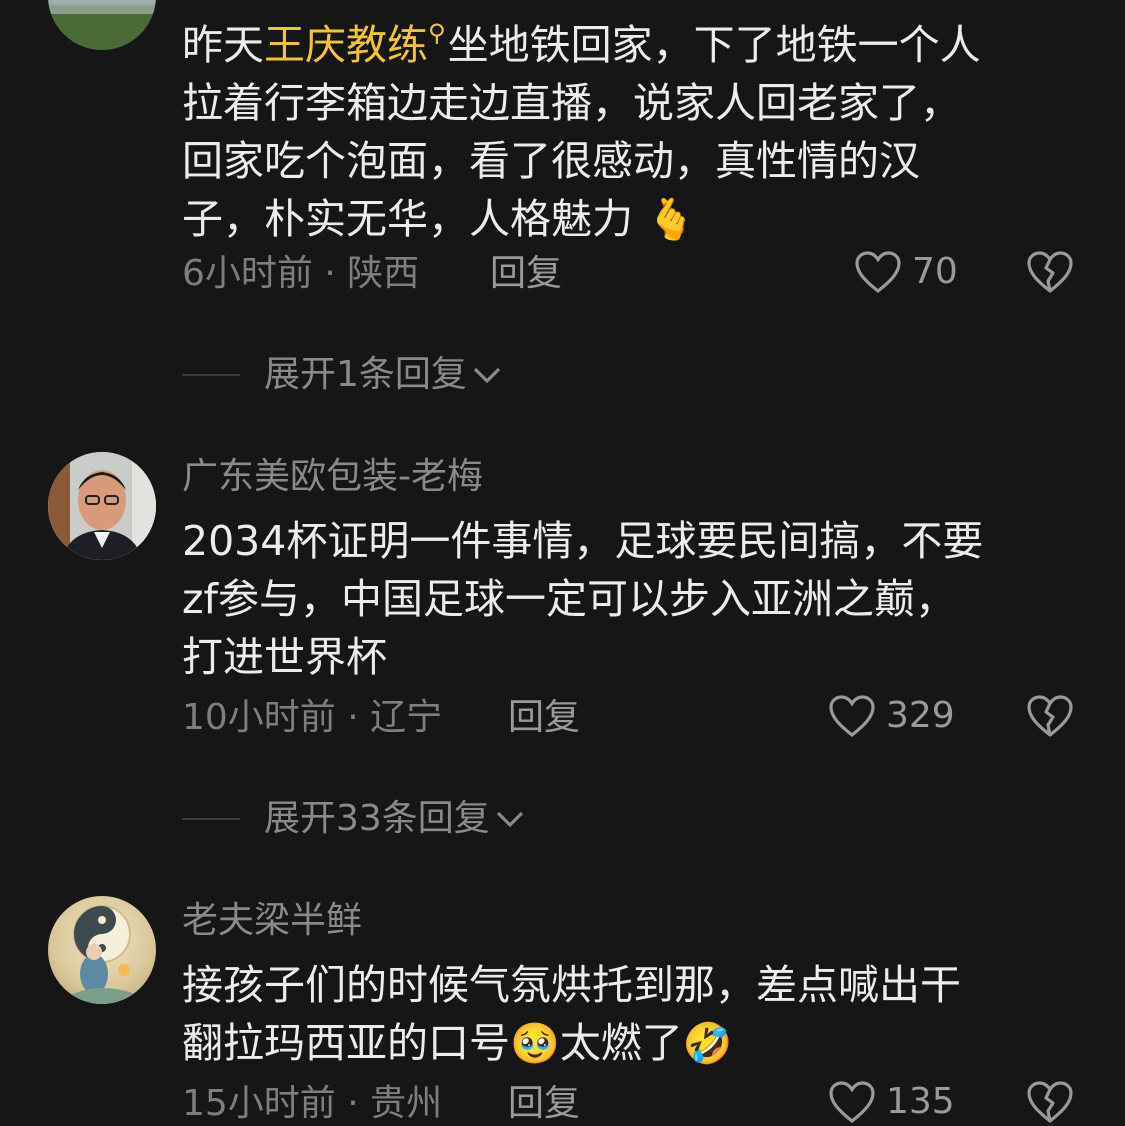 The height and width of the screenshot is (1126, 1125). I want to click on like-button: 70, so click(906, 272).